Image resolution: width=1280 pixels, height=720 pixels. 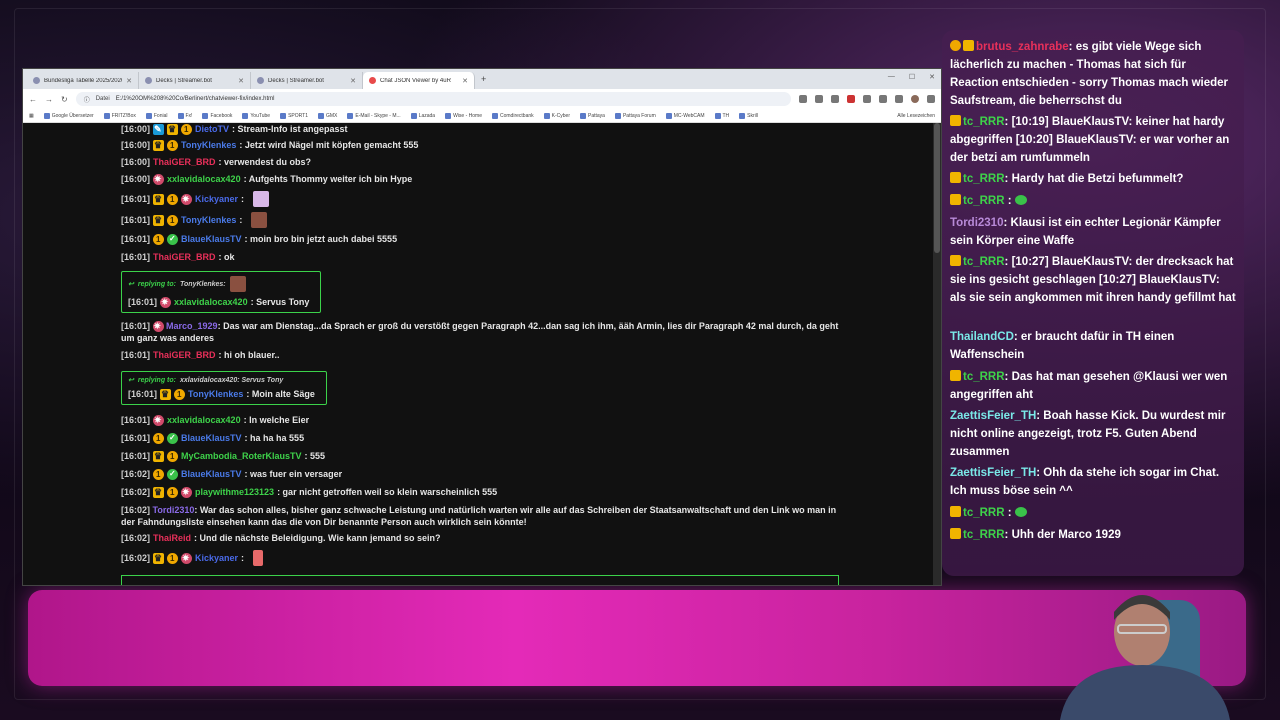 What do you see at coordinates (955, 511) in the screenshot?
I see `crown-badge-icon` at bounding box center [955, 511].